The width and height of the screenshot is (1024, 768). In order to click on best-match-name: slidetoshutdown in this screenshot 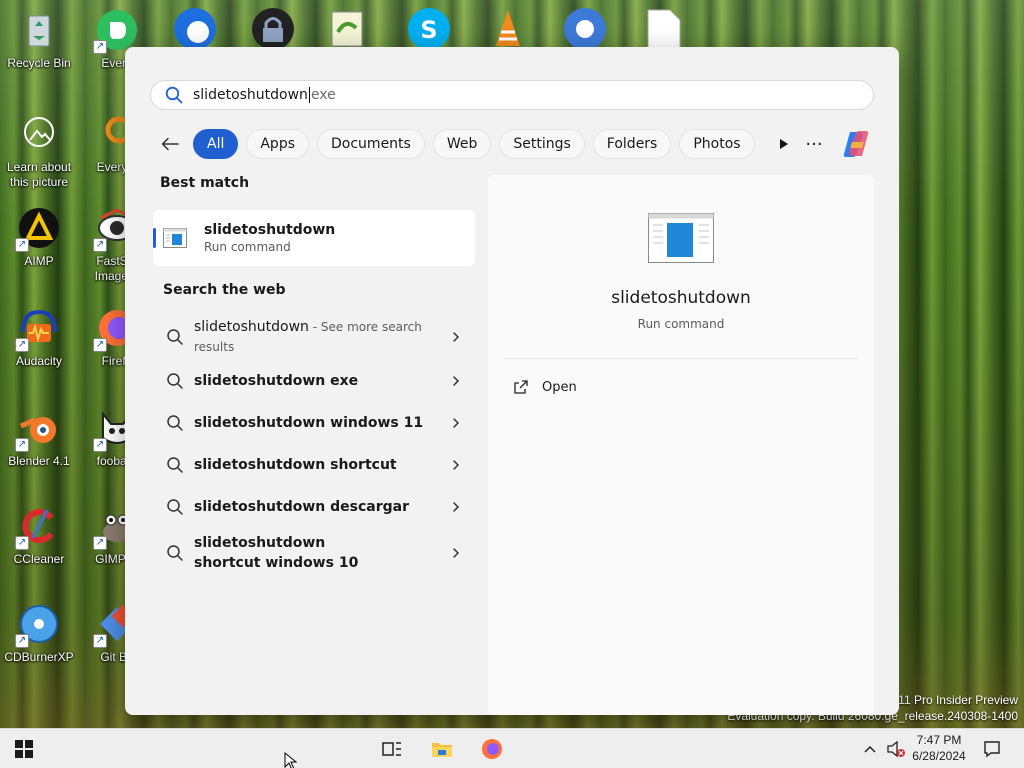, I will do `click(270, 230)`.